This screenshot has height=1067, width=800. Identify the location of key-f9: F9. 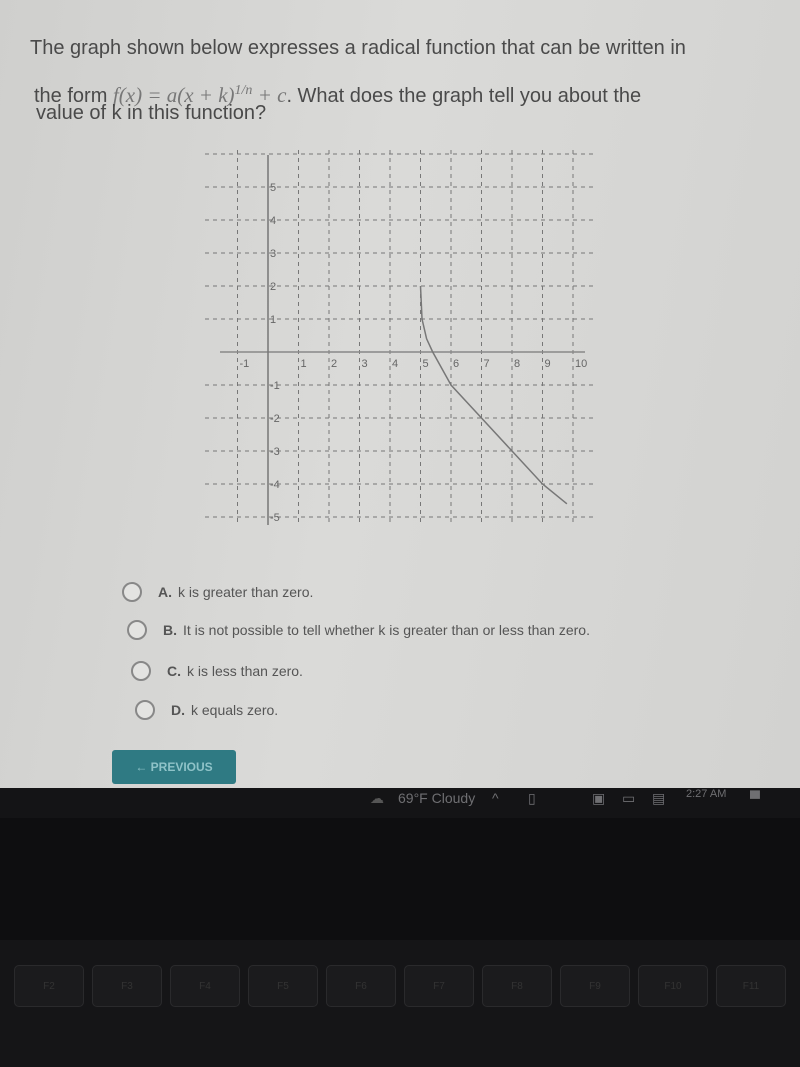
(595, 986).